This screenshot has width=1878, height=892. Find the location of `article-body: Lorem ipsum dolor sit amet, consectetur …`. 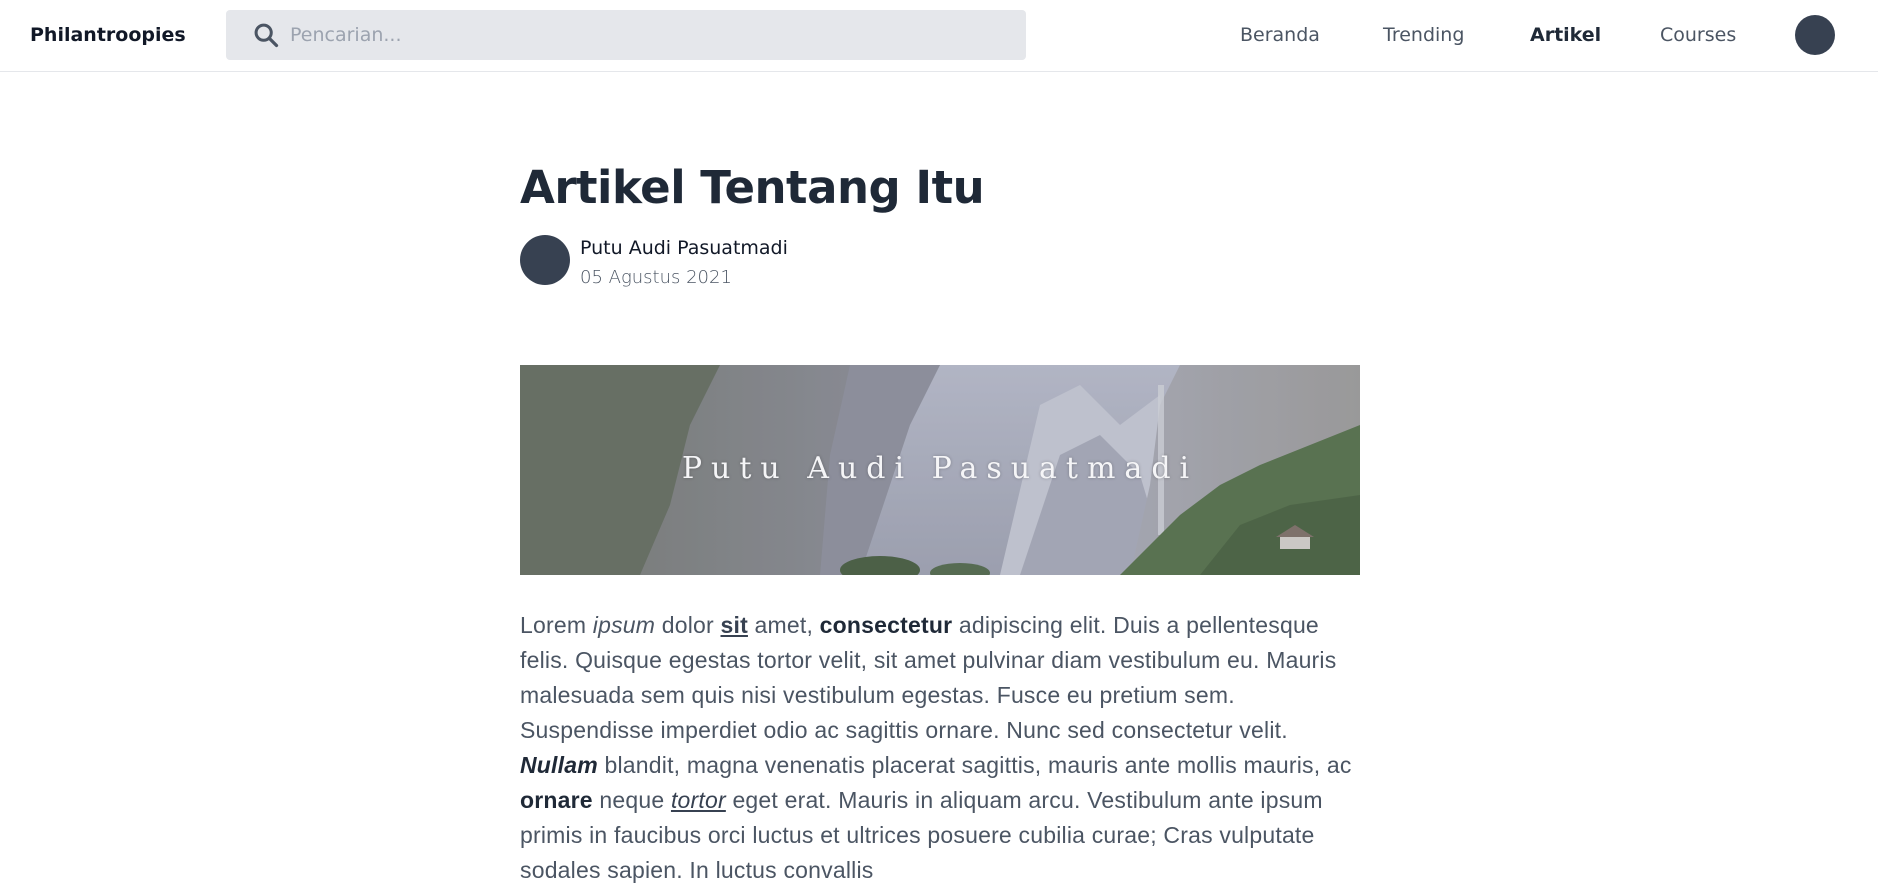

article-body: Lorem ipsum dolor sit amet, consectetur … is located at coordinates (940, 748).